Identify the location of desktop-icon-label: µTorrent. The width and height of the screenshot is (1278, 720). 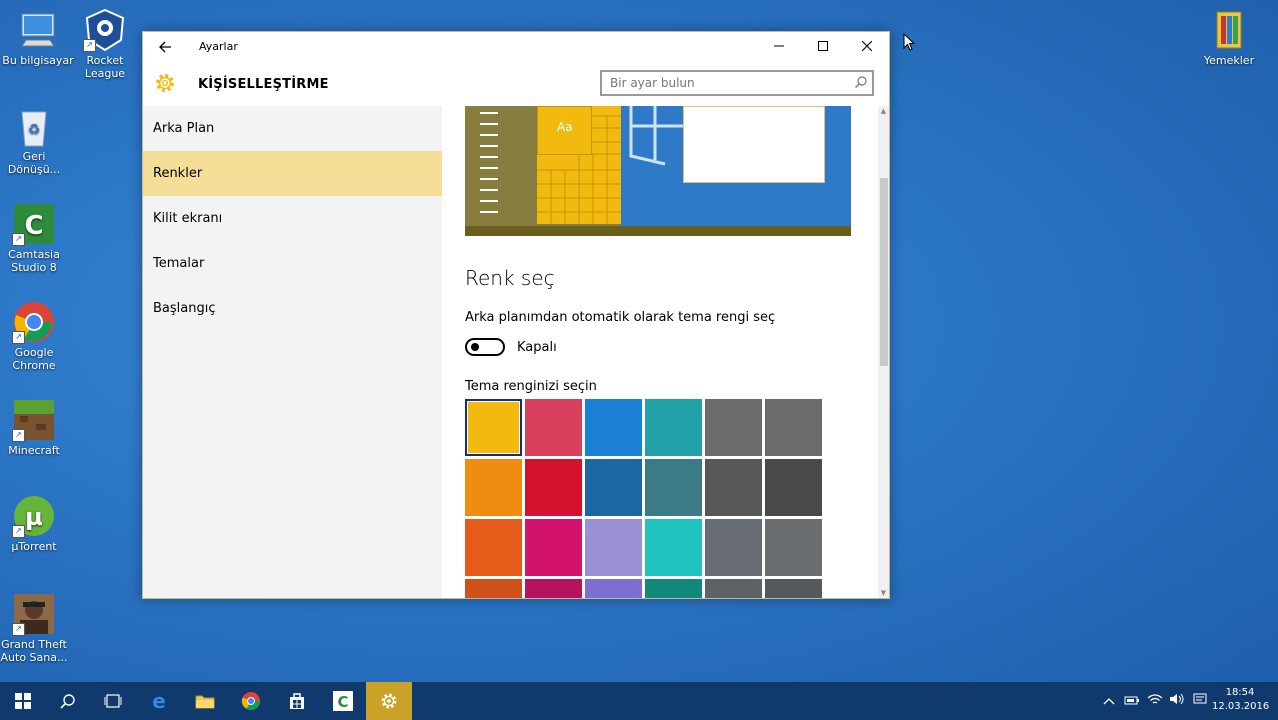
(34, 546).